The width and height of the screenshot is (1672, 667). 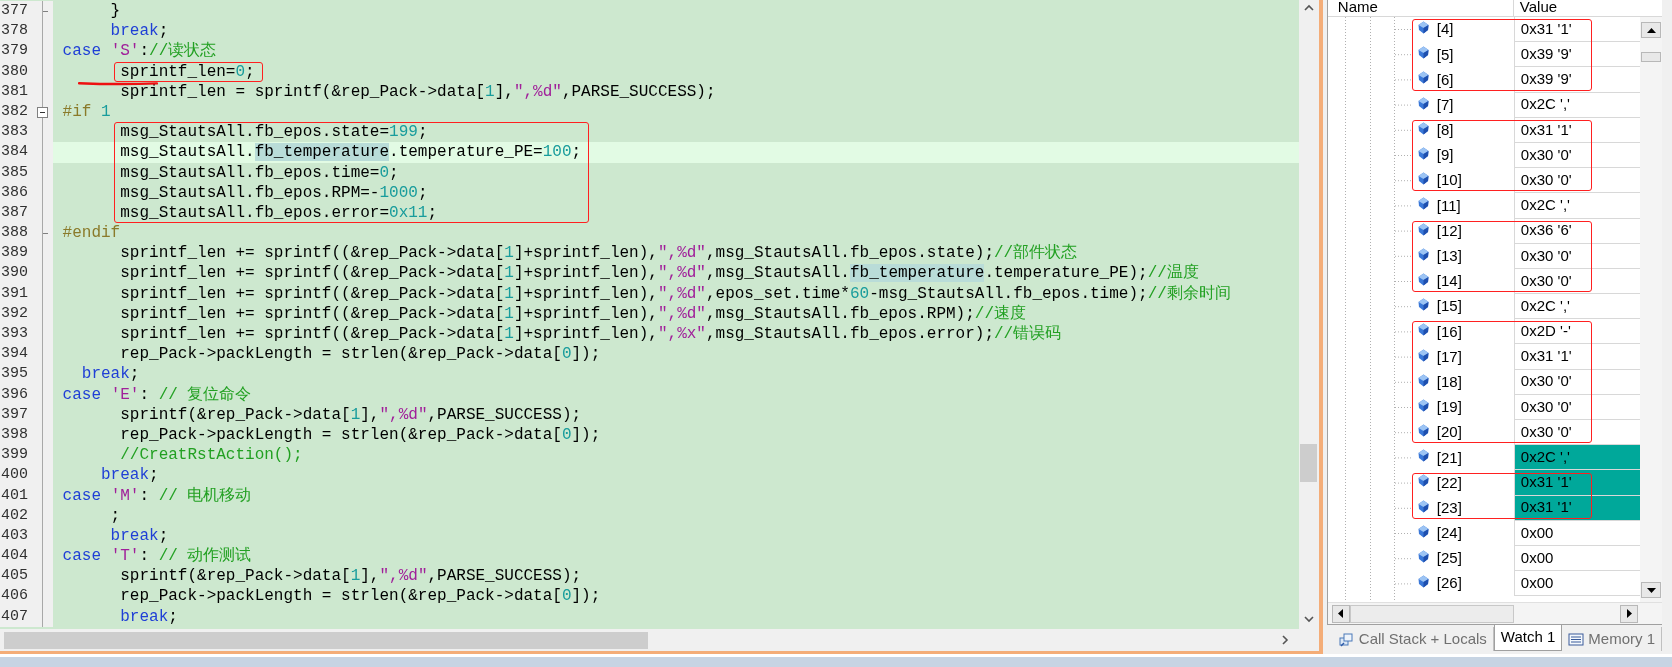 I want to click on variable-name: [14], so click(x=1449, y=281).